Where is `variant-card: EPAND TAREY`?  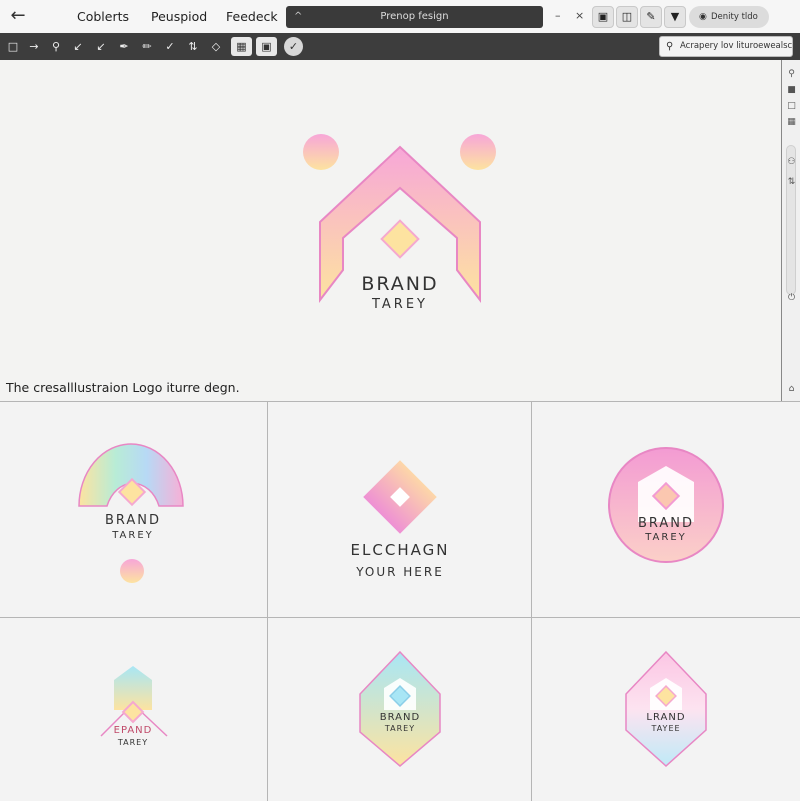
variant-card: EPAND TAREY is located at coordinates (134, 709).